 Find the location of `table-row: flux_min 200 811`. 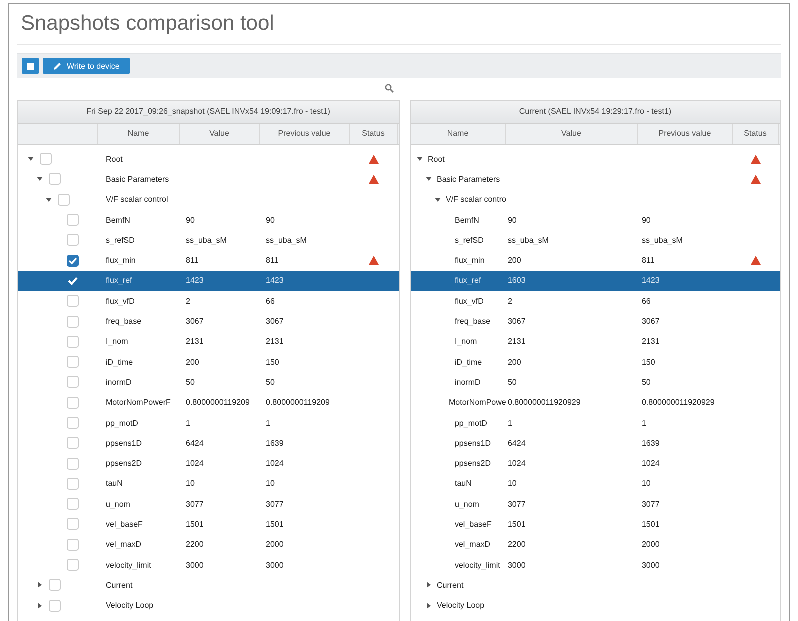

table-row: flux_min 200 811 is located at coordinates (595, 260).